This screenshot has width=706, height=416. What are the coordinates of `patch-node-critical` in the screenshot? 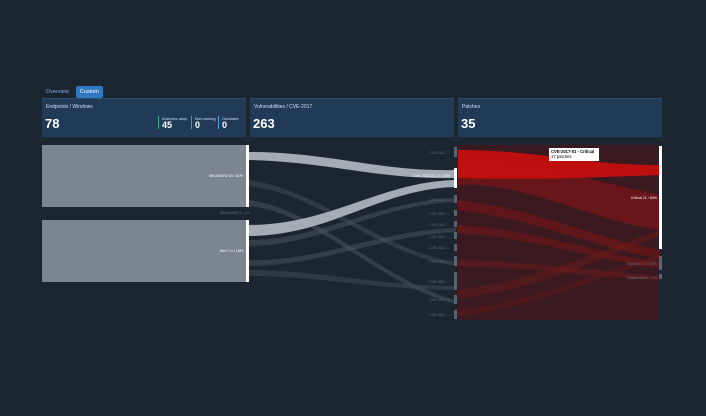 It's located at (660, 197).